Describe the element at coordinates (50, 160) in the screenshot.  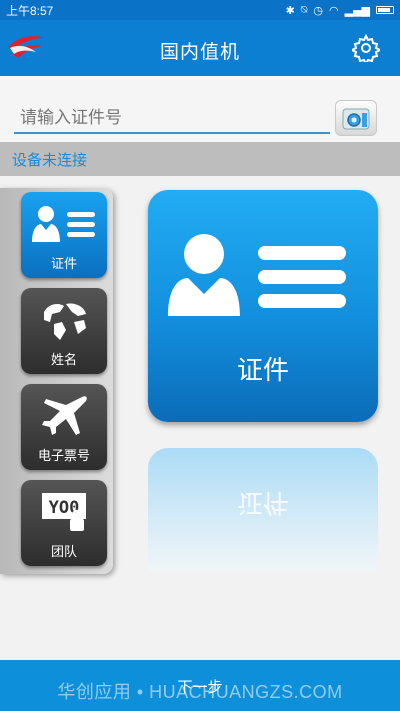
I see `connection-status-text: 设备未连接` at that location.